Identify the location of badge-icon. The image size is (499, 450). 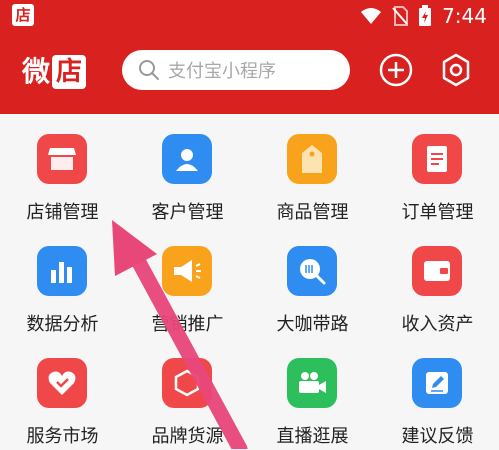
(187, 383).